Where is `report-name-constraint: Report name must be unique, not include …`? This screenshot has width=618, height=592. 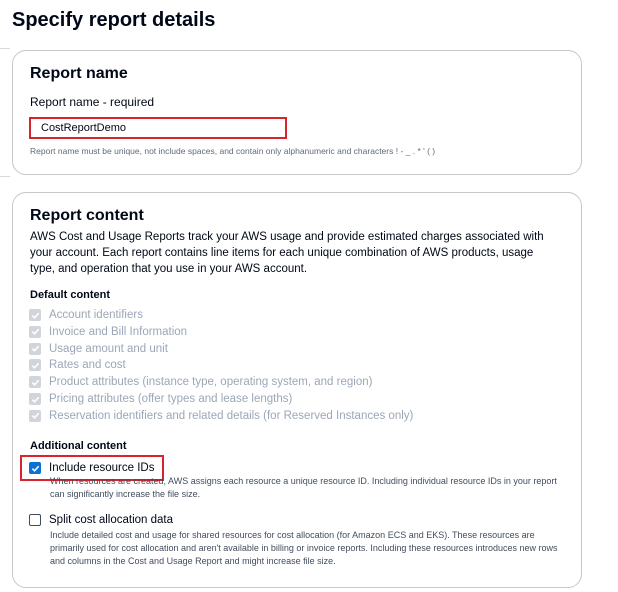
report-name-constraint: Report name must be unique, not include … is located at coordinates (233, 151).